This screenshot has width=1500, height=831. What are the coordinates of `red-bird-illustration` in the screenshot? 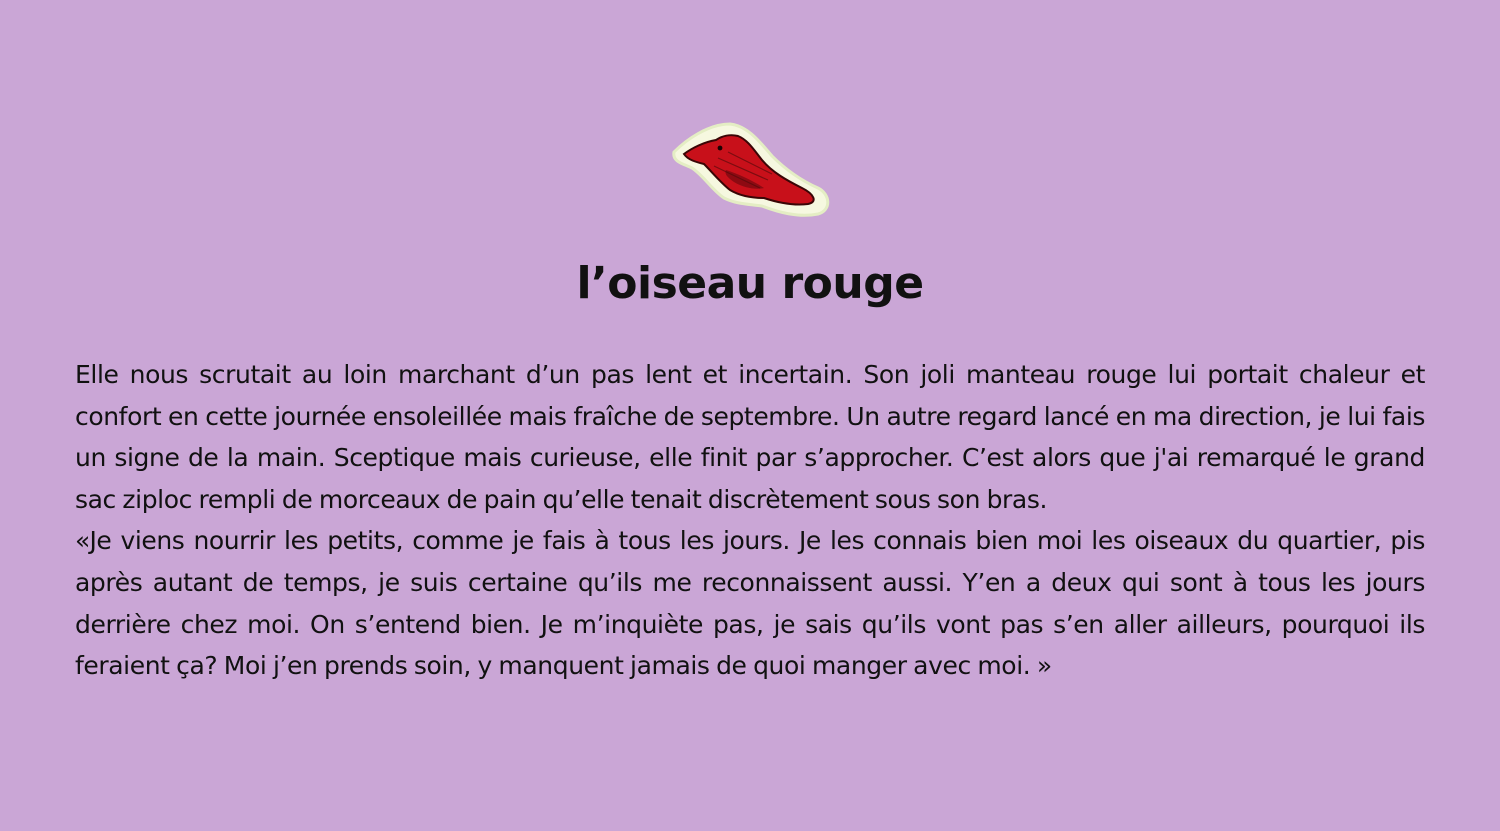 It's located at (751, 169).